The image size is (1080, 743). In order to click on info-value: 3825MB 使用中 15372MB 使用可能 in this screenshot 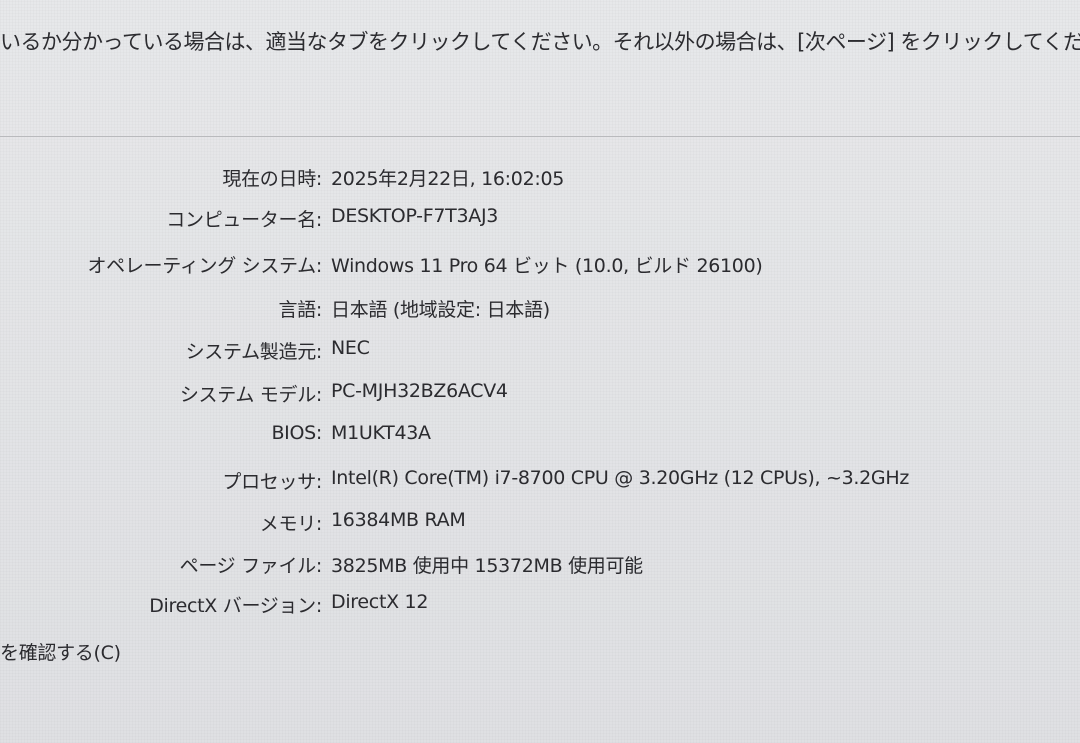, I will do `click(487, 566)`.